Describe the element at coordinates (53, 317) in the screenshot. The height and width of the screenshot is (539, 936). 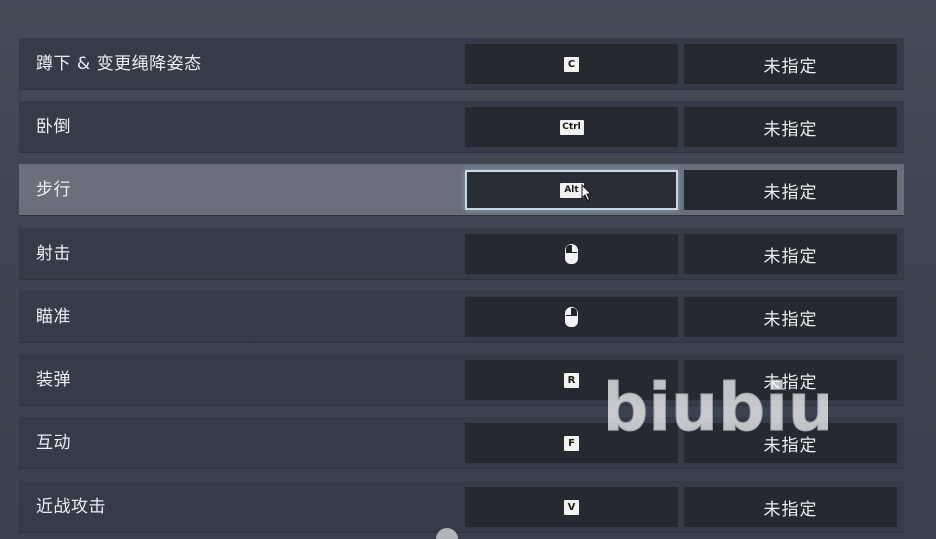
I see `action-label: 瞄准` at that location.